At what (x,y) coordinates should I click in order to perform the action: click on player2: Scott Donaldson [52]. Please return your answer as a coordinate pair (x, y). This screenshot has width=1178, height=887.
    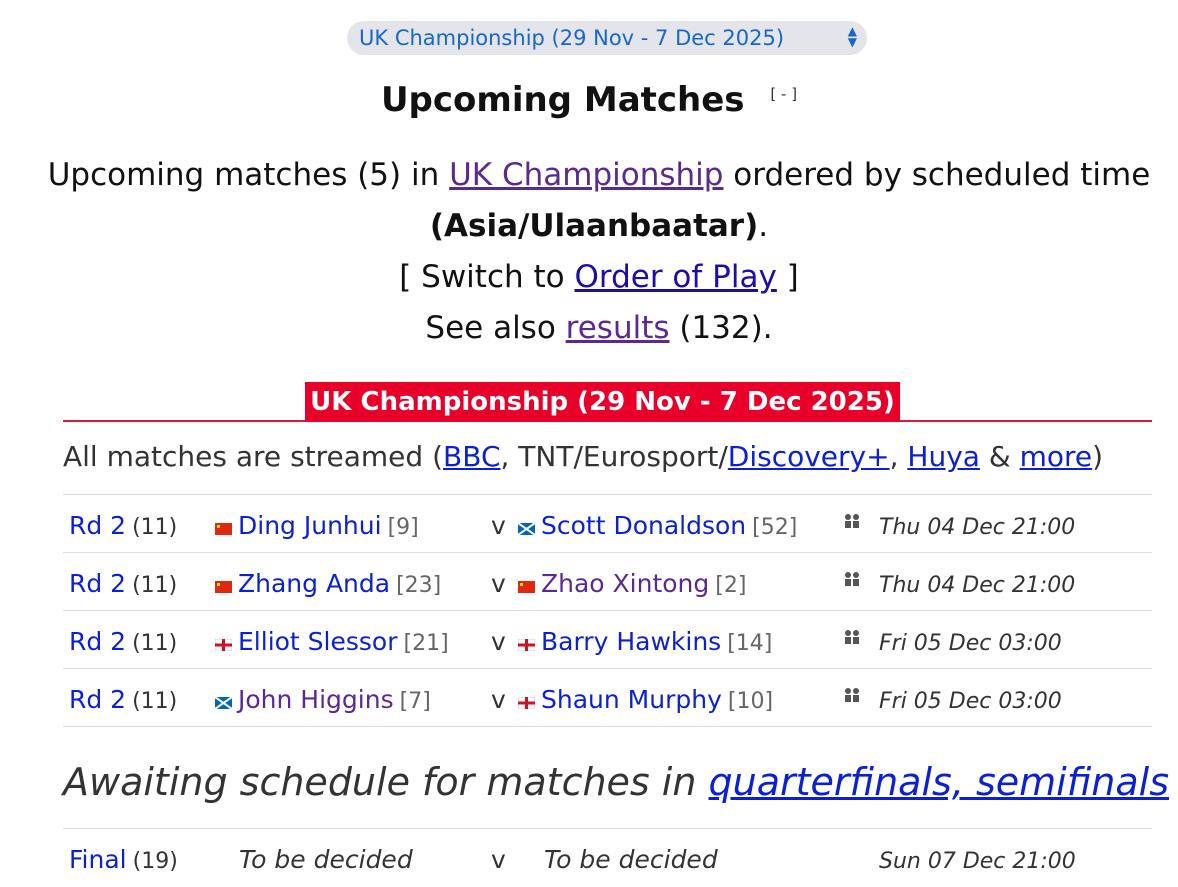
    Looking at the image, I should click on (657, 525).